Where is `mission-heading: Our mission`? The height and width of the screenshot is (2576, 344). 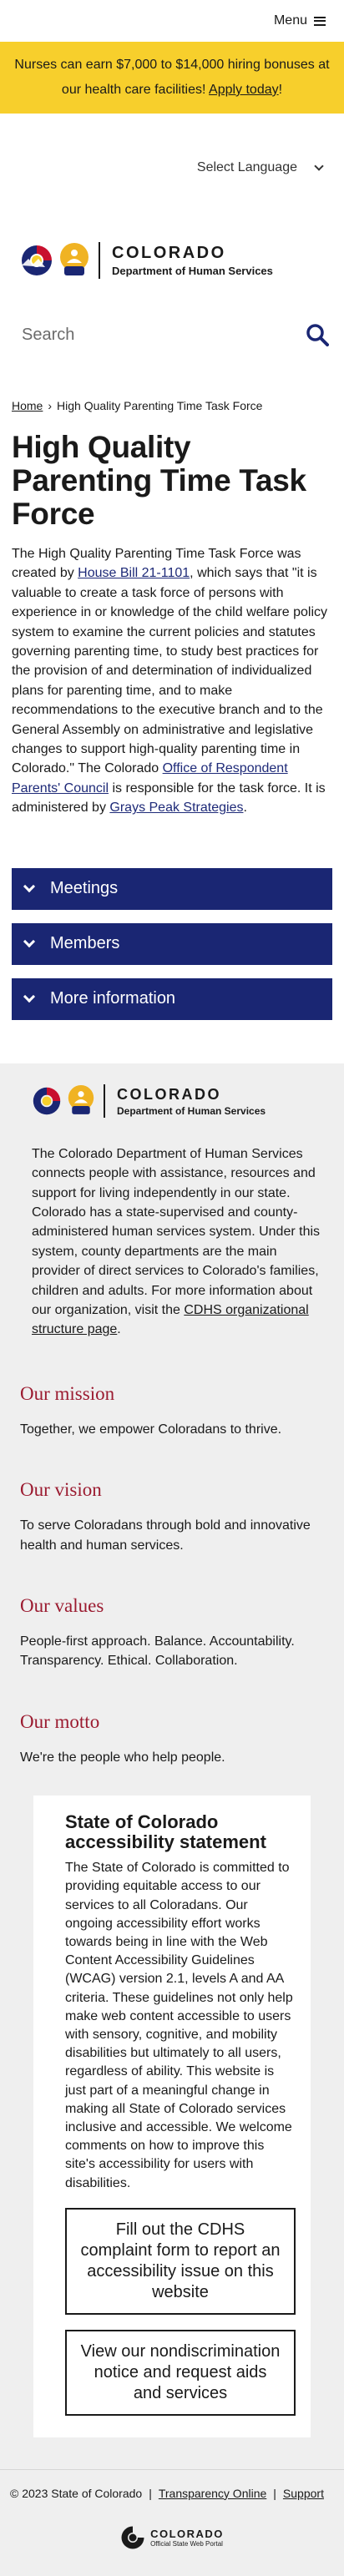 mission-heading: Our mission is located at coordinates (67, 1393).